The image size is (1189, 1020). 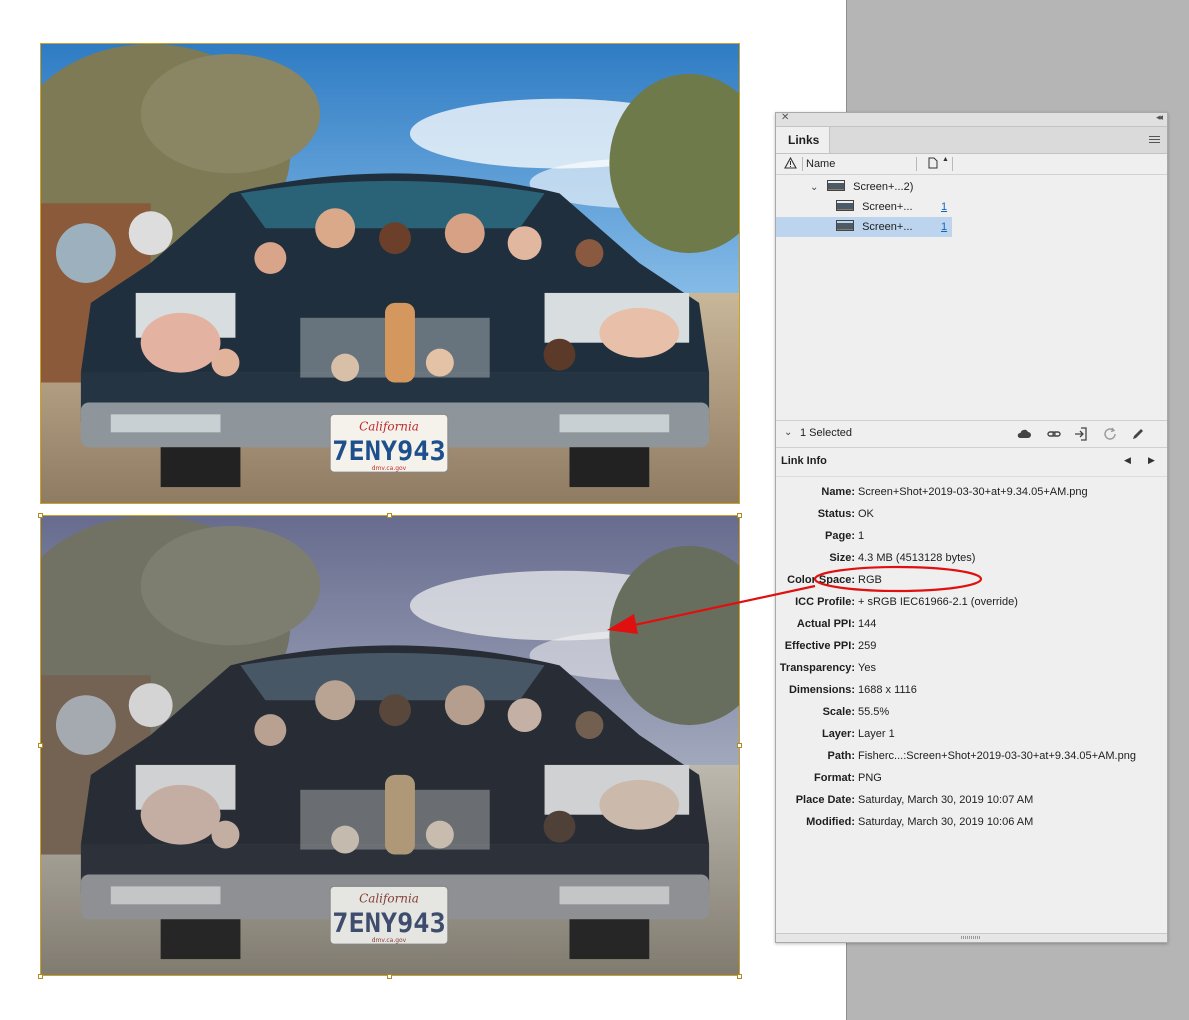 What do you see at coordinates (971, 140) in the screenshot?
I see `panel-tab-bar: Links` at bounding box center [971, 140].